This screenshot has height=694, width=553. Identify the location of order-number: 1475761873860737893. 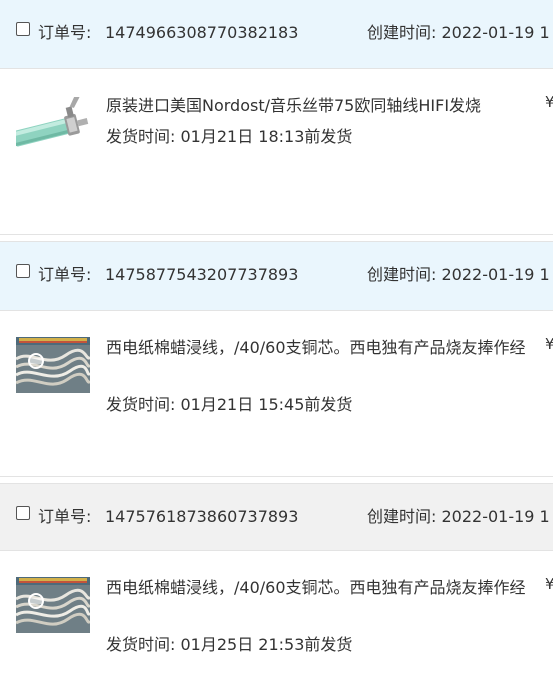
(202, 516).